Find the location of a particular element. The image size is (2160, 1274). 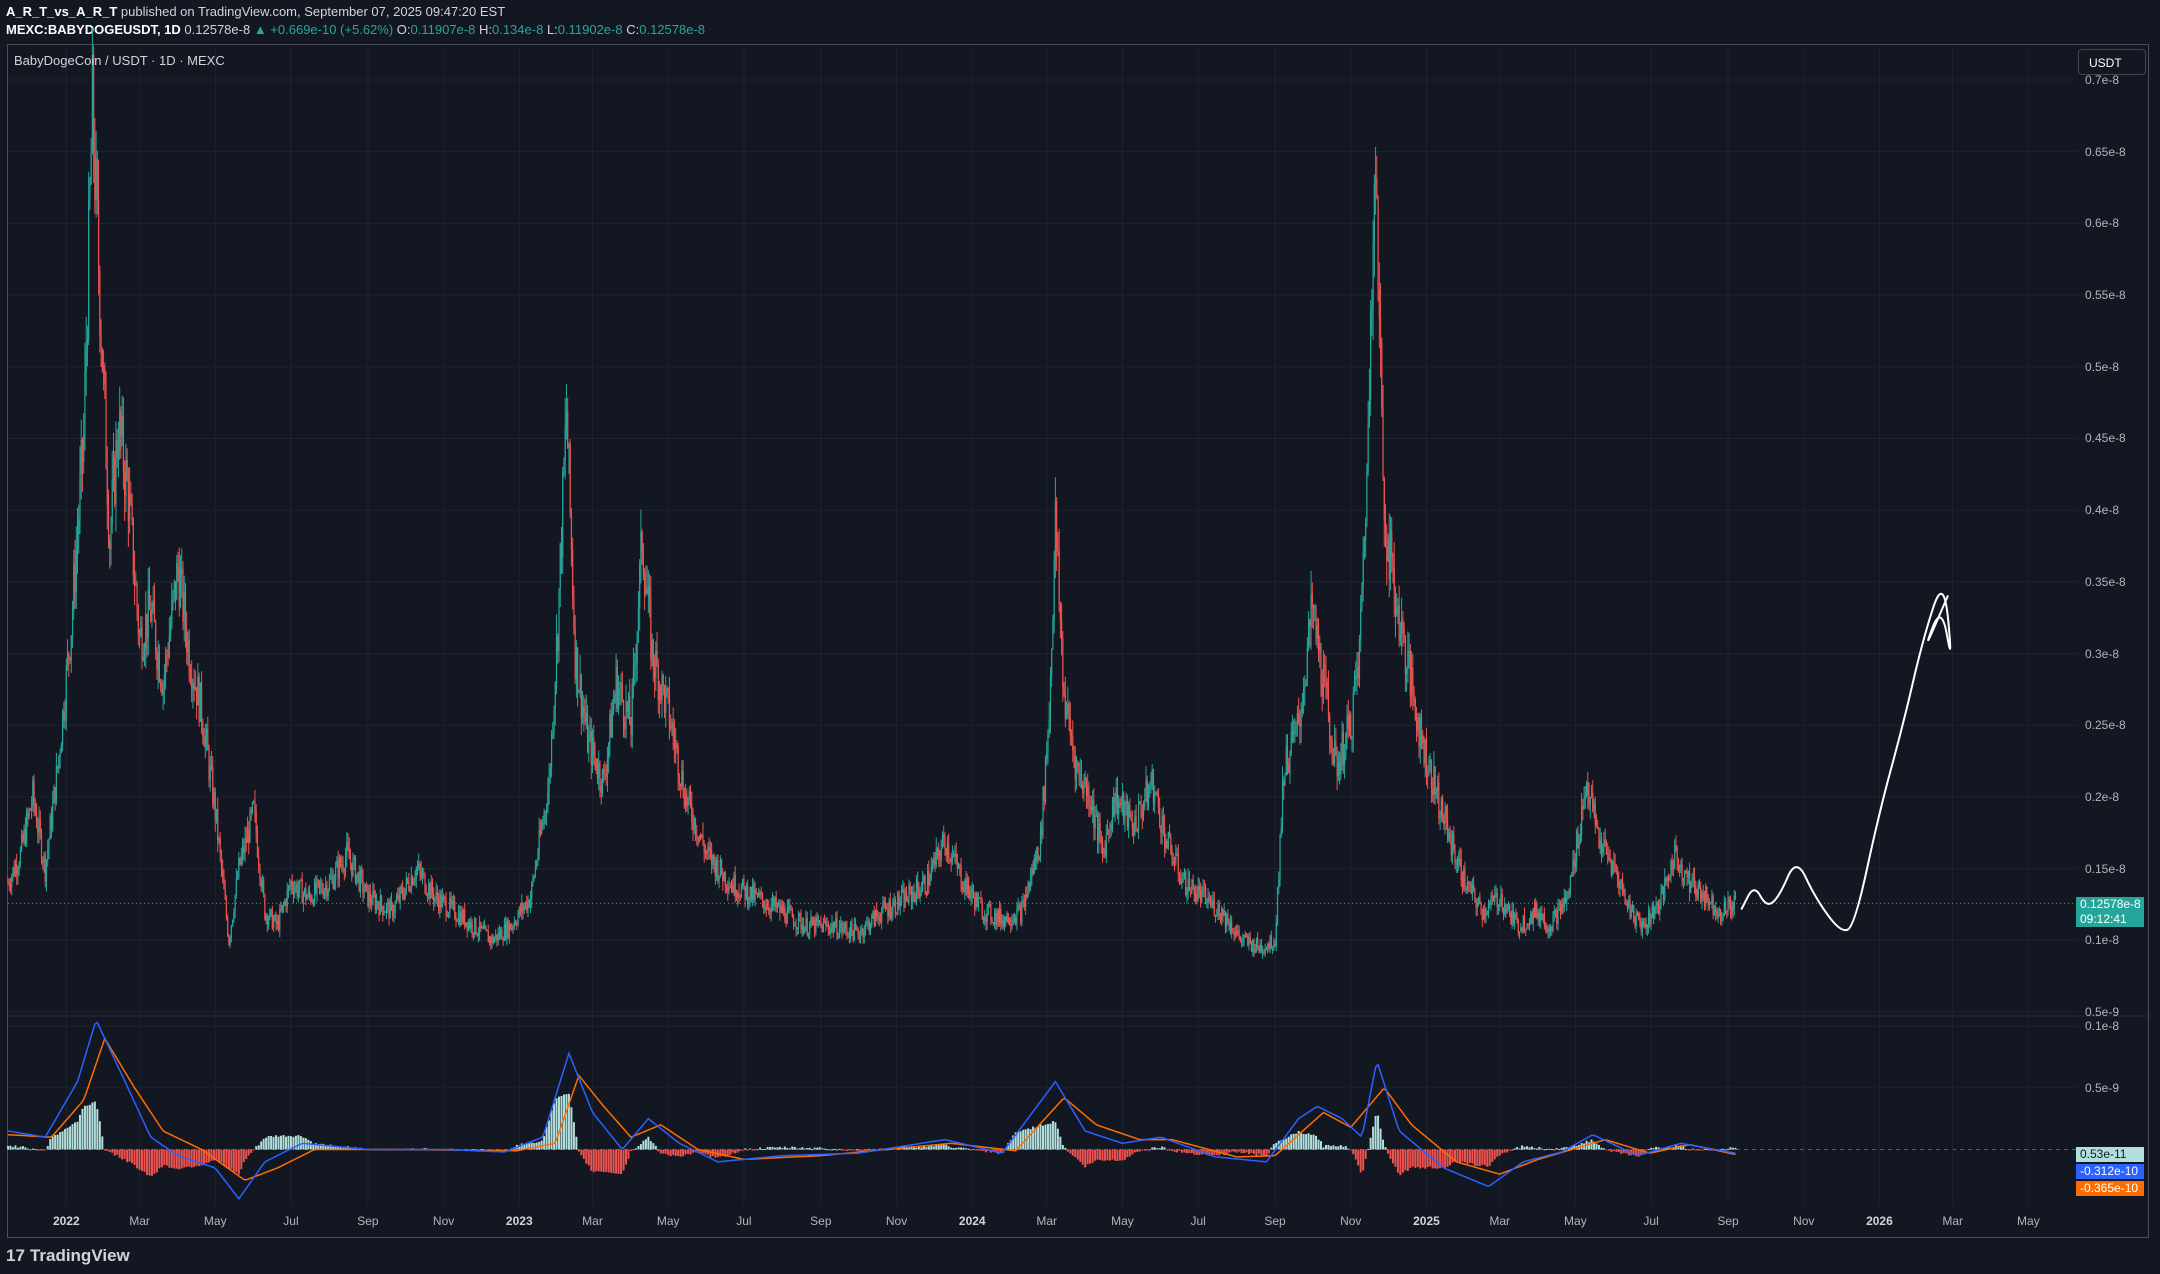

currency-button: USDT is located at coordinates (2112, 62).